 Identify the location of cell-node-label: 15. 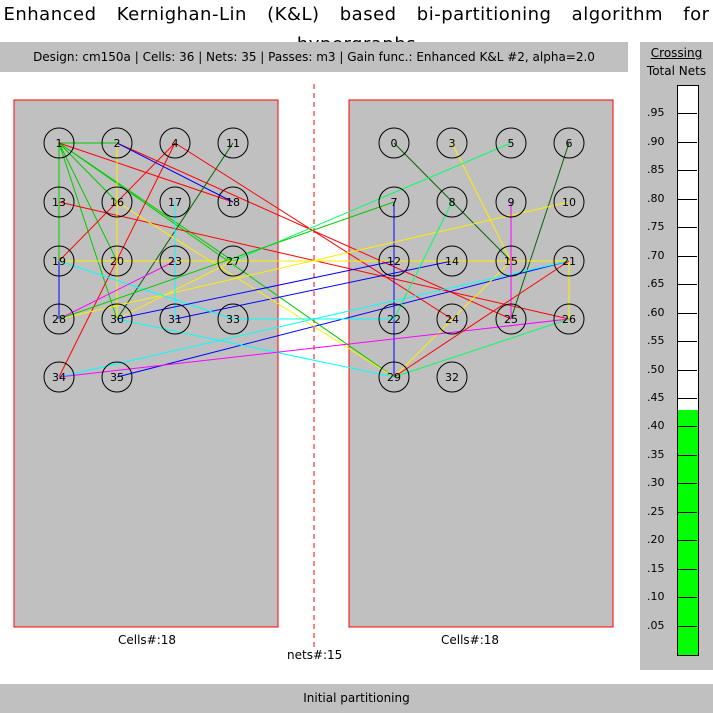
(511, 261).